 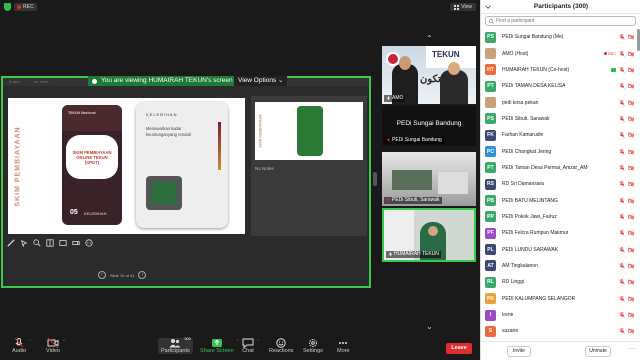 What do you see at coordinates (559, 217) in the screenshot?
I see `participant-row: PP PEDi Pokok Jawi_Fairuz` at bounding box center [559, 217].